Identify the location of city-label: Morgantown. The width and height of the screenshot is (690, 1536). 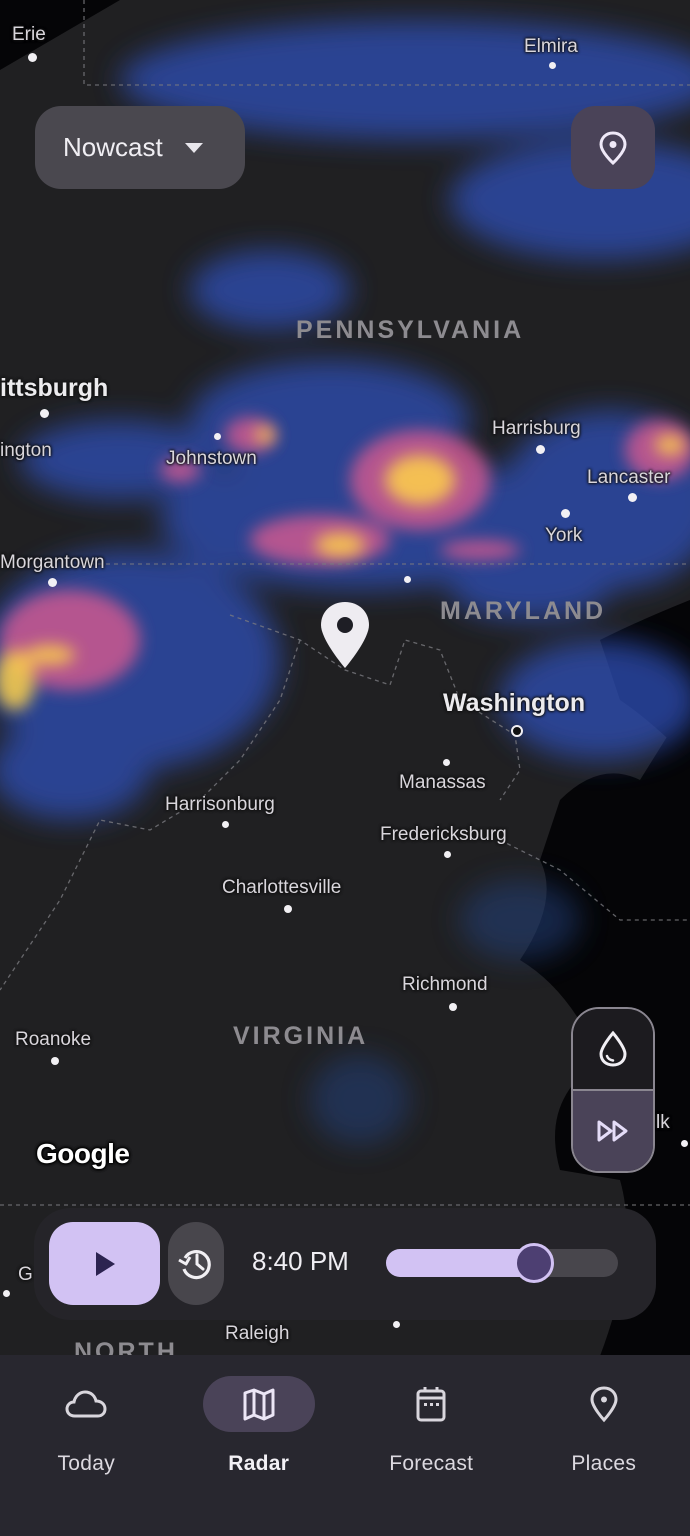
(52, 562).